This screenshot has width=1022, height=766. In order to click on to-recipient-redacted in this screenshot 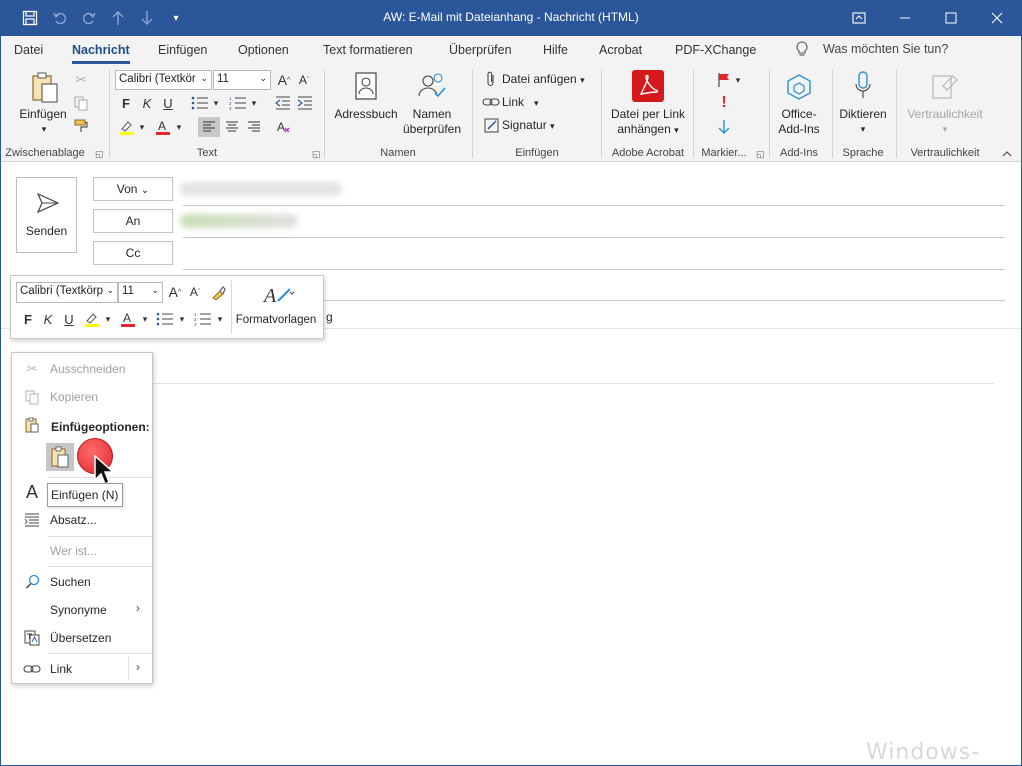, I will do `click(239, 221)`.